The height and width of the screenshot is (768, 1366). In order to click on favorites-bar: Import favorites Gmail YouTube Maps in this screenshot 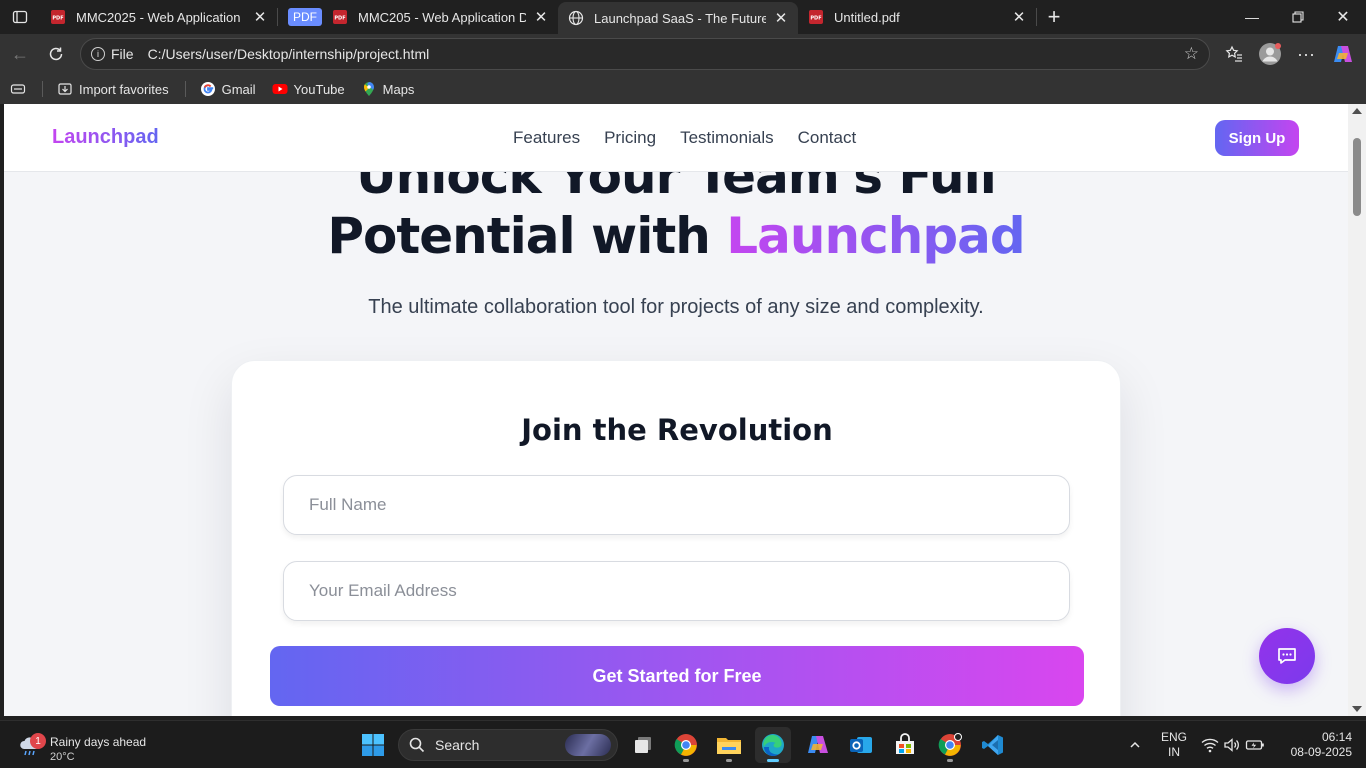, I will do `click(683, 89)`.